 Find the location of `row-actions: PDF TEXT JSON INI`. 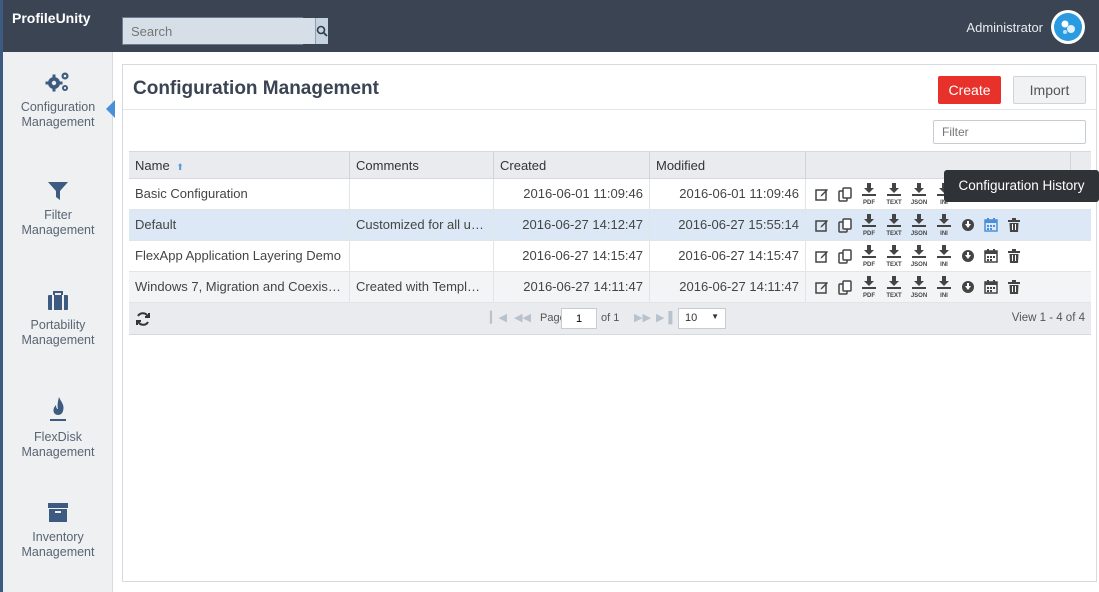

row-actions: PDF TEXT JSON INI is located at coordinates (915, 225).